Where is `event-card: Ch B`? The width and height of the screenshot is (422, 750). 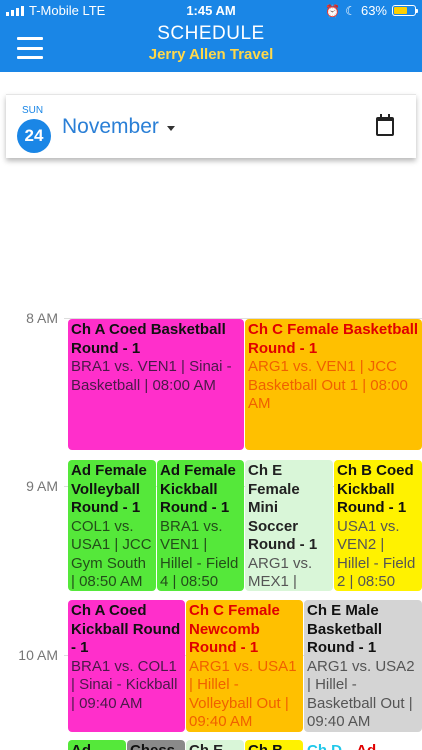
event-card: Ch B is located at coordinates (274, 745).